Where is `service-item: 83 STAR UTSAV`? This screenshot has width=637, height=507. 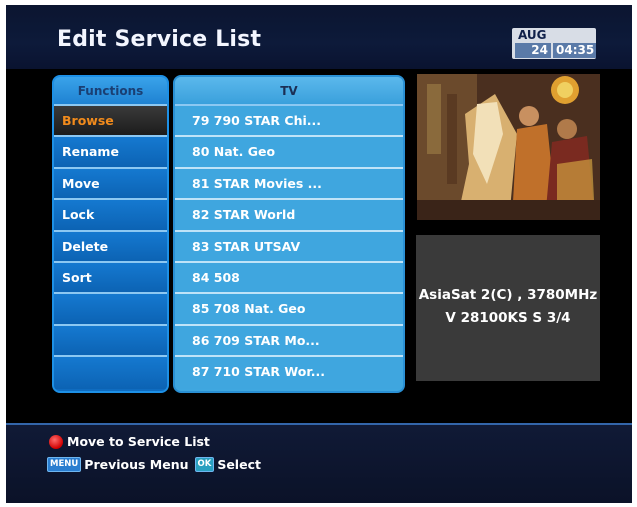
service-item: 83 STAR UTSAV is located at coordinates (289, 247).